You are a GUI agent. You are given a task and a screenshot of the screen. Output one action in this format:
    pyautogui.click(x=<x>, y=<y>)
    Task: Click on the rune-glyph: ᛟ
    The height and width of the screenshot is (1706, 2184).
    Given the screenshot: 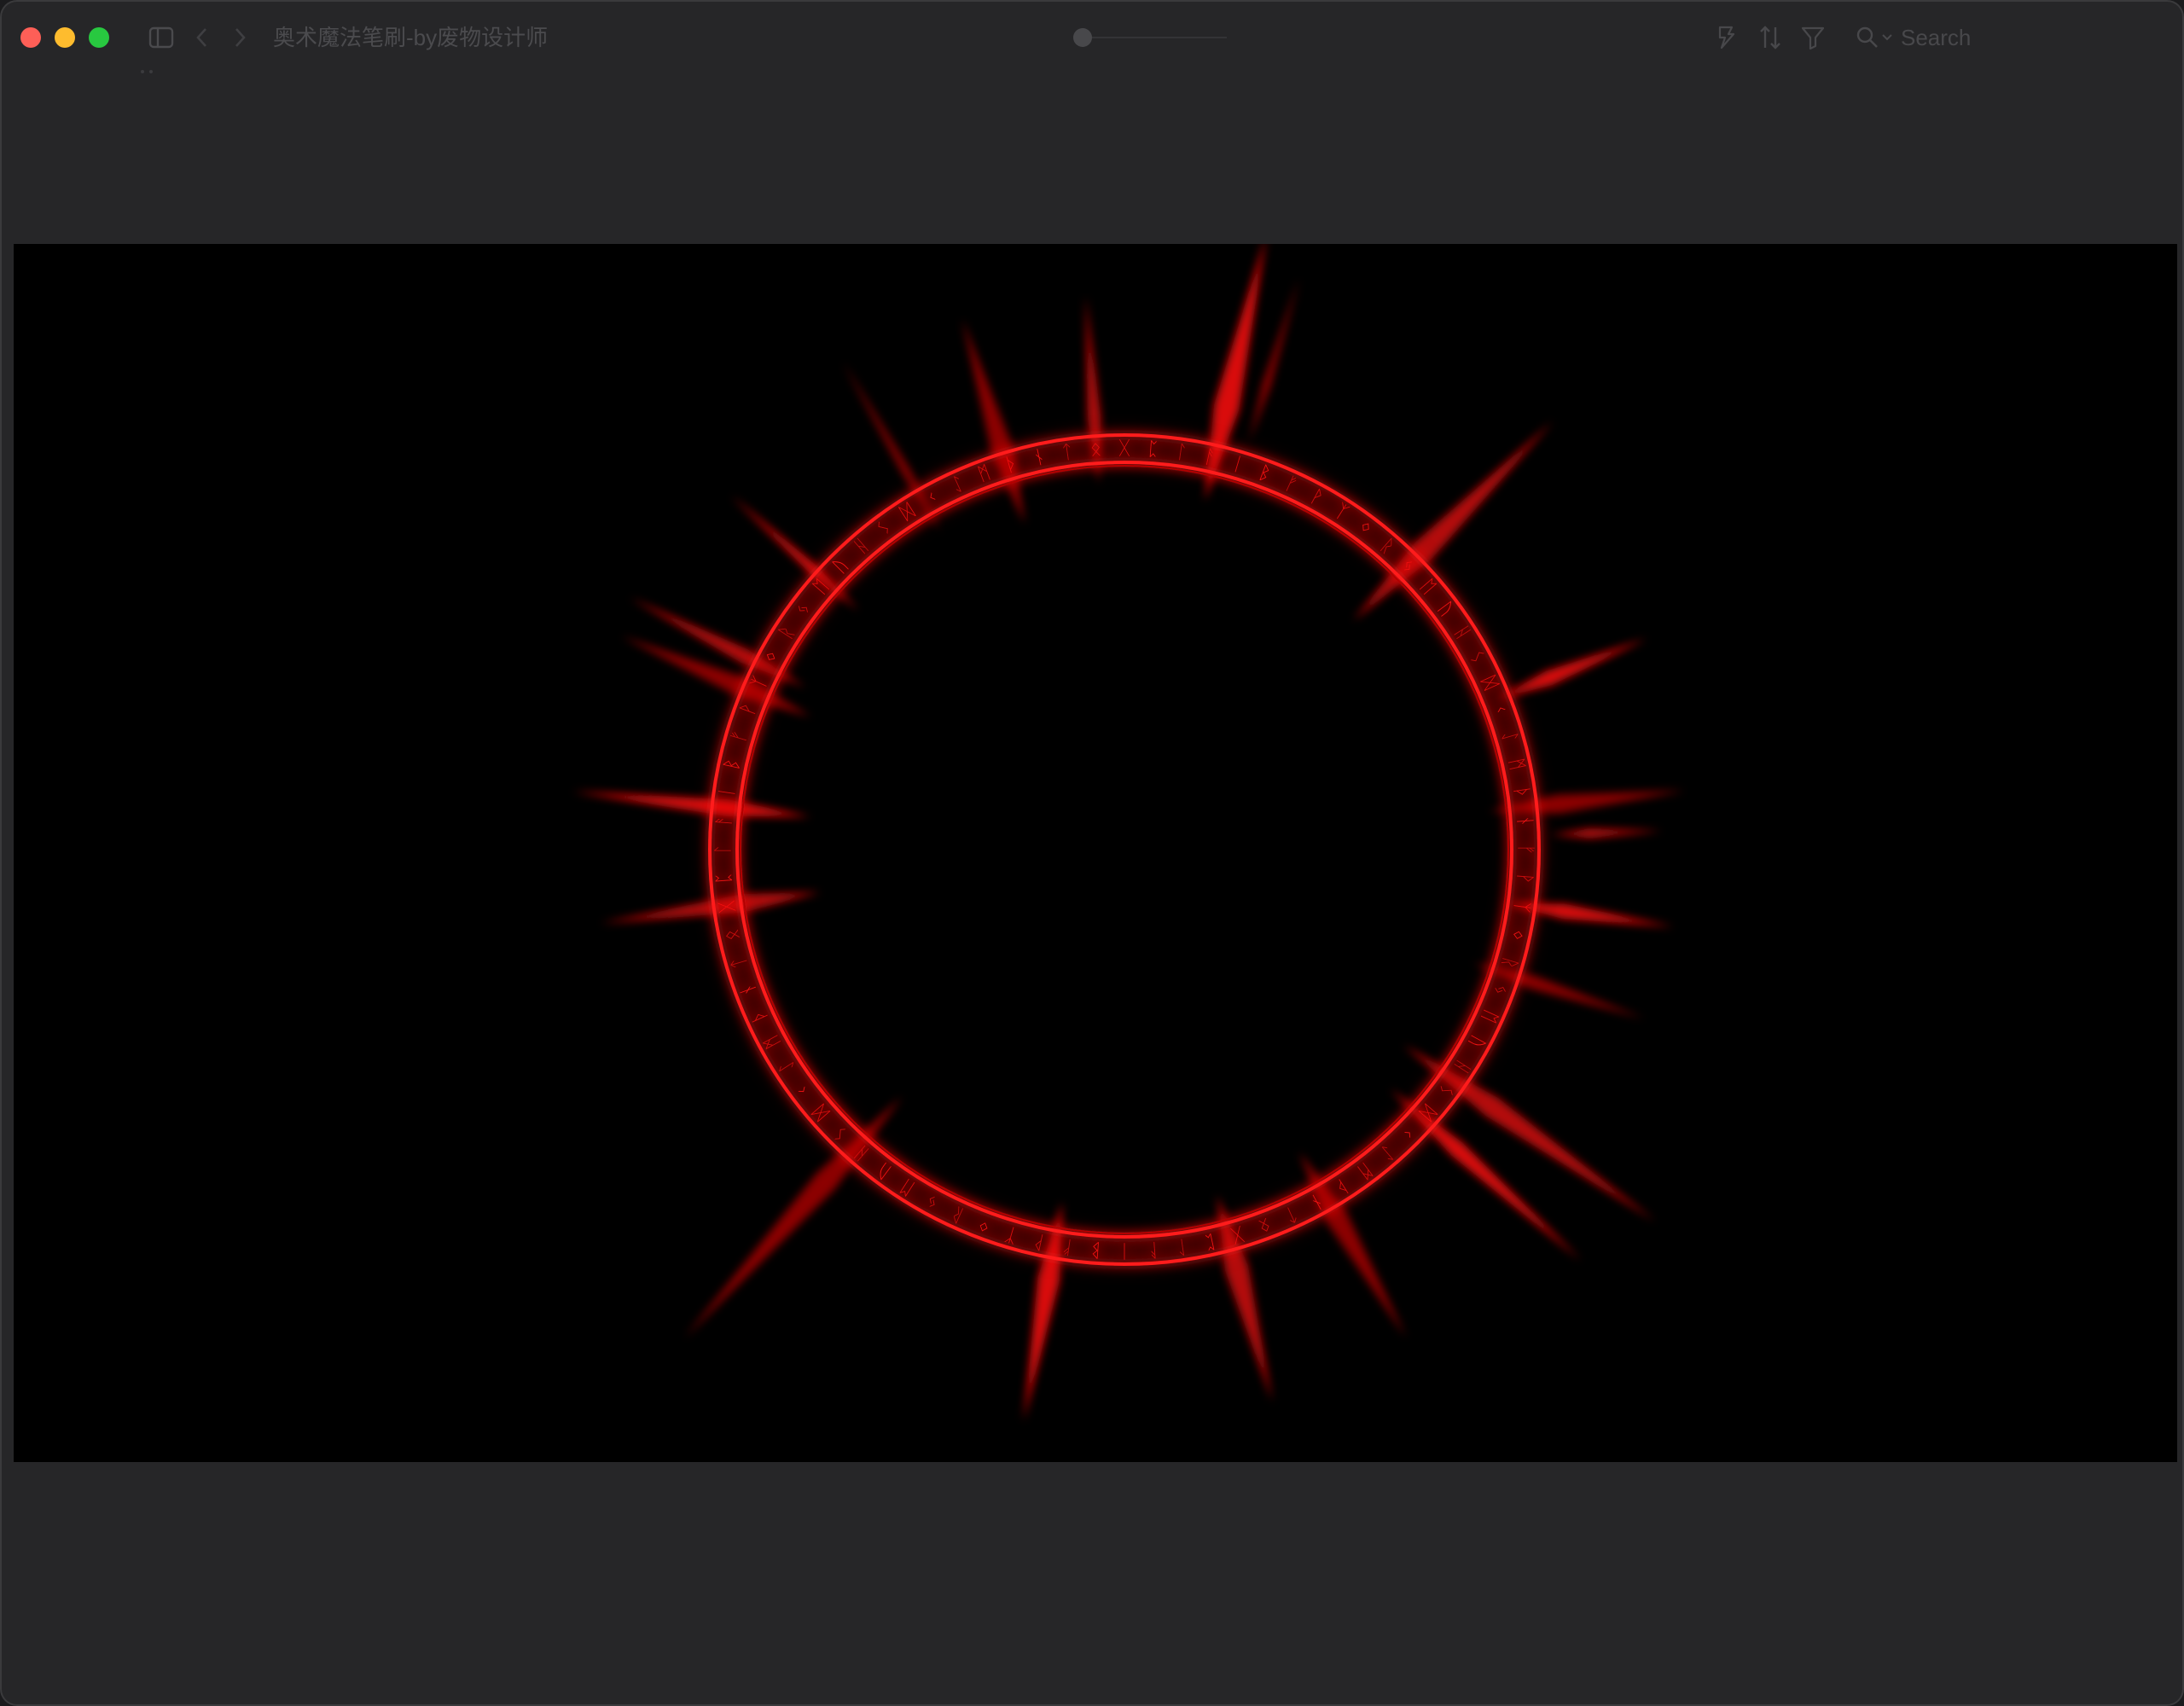 What is the action you would take?
    pyautogui.click(x=1095, y=449)
    